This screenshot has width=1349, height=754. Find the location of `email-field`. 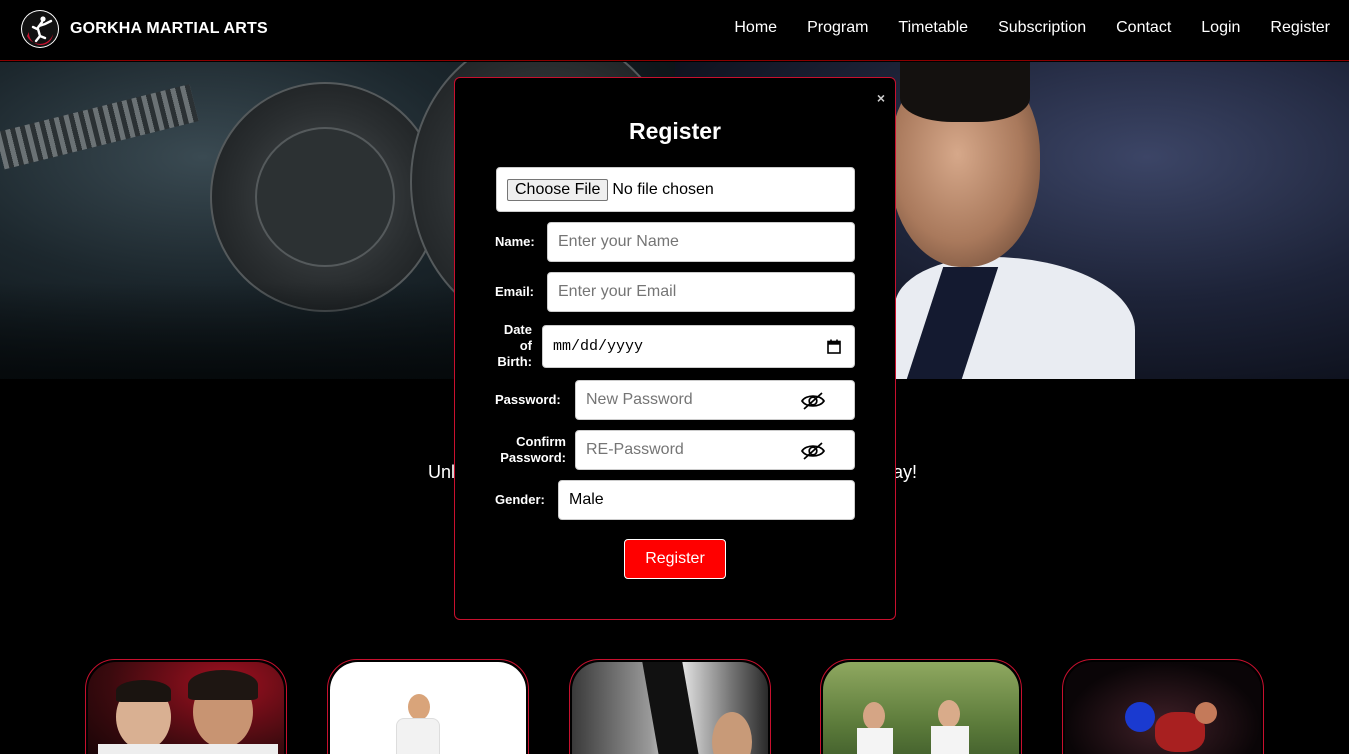

email-field is located at coordinates (701, 292).